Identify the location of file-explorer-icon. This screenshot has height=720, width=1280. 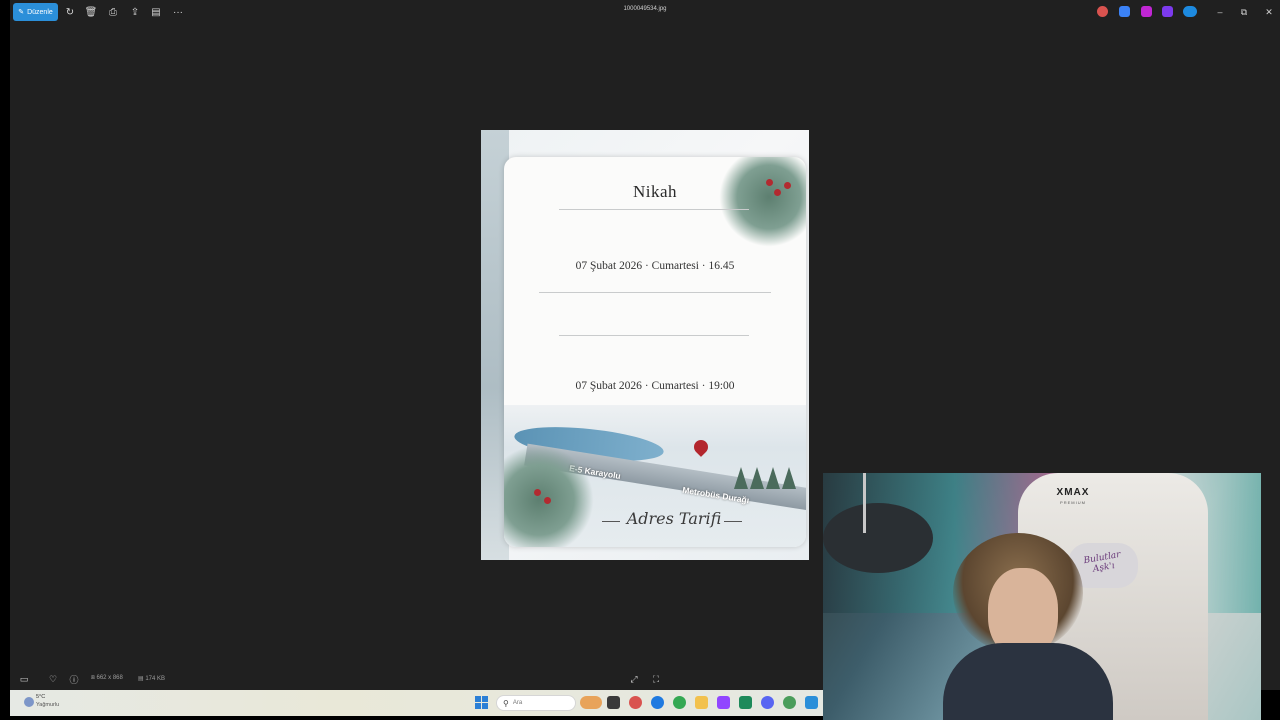
(701, 702).